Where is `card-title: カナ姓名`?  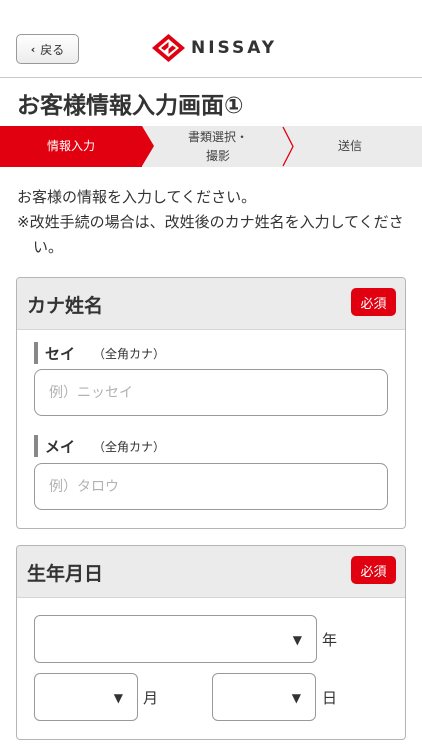 card-title: カナ姓名 is located at coordinates (65, 306).